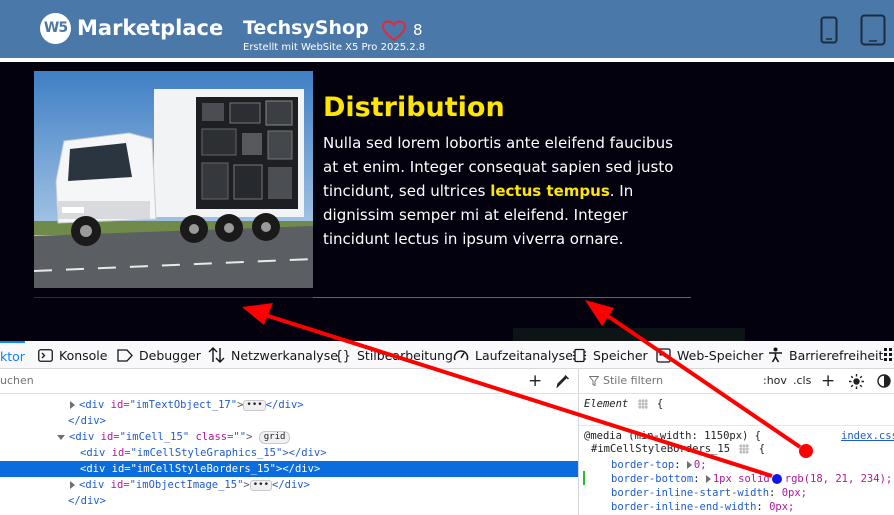 The image size is (894, 515). What do you see at coordinates (563, 381) in the screenshot?
I see `eyedropper-icon` at bounding box center [563, 381].